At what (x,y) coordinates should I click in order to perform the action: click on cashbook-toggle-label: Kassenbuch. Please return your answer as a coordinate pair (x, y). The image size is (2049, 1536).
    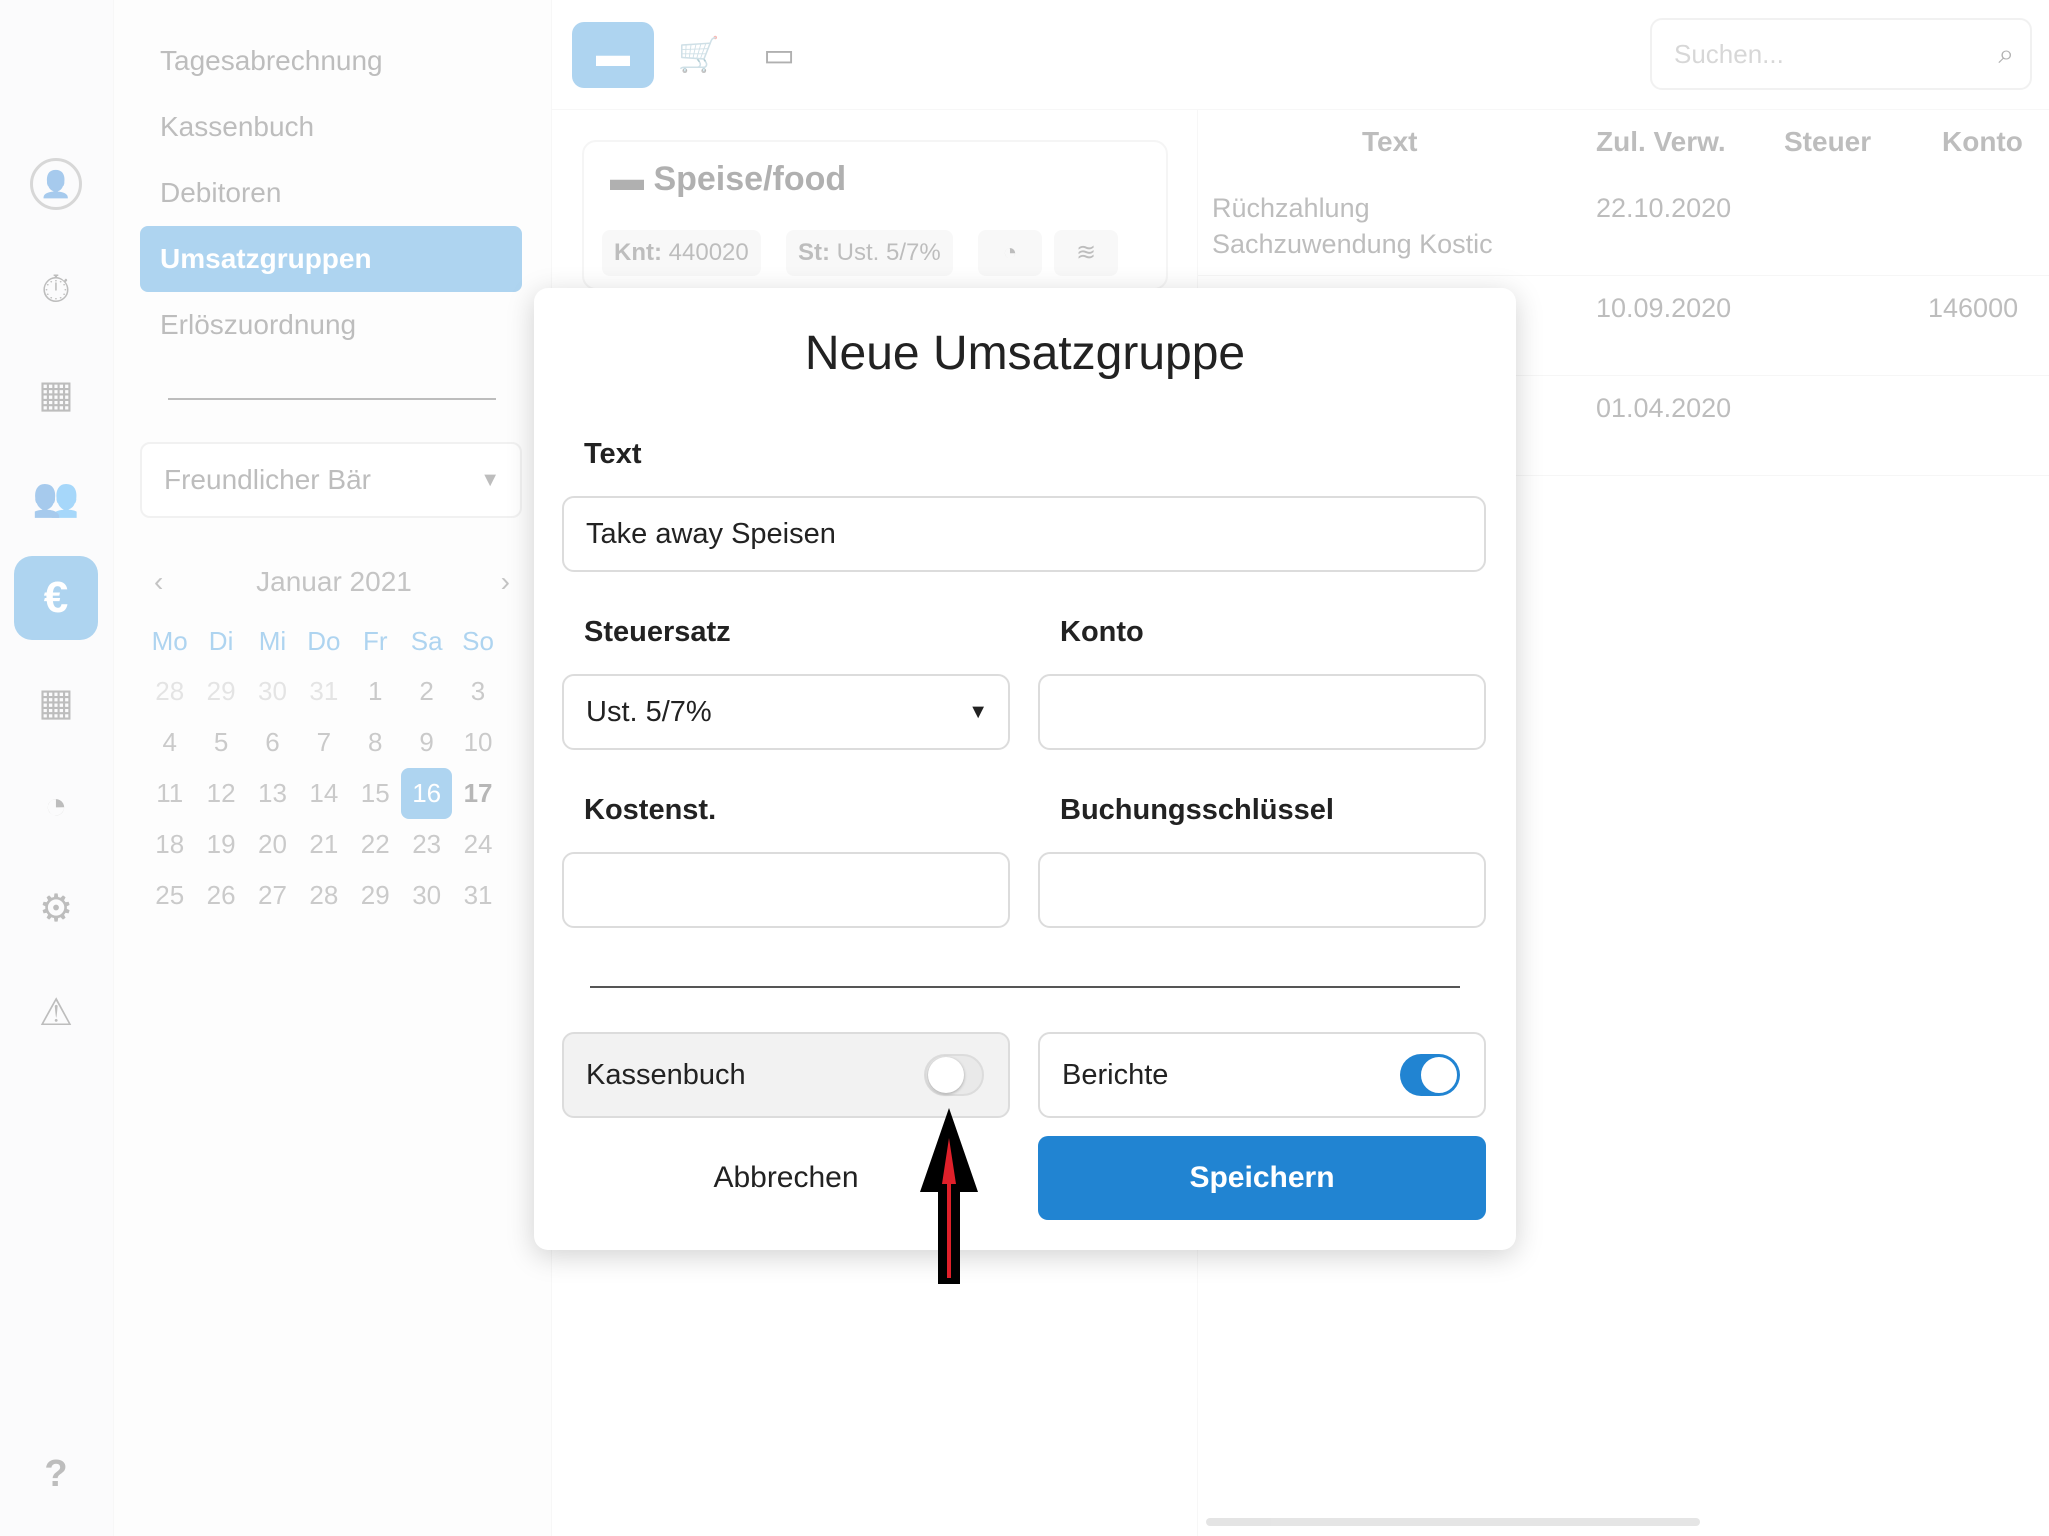
    Looking at the image, I should click on (666, 1075).